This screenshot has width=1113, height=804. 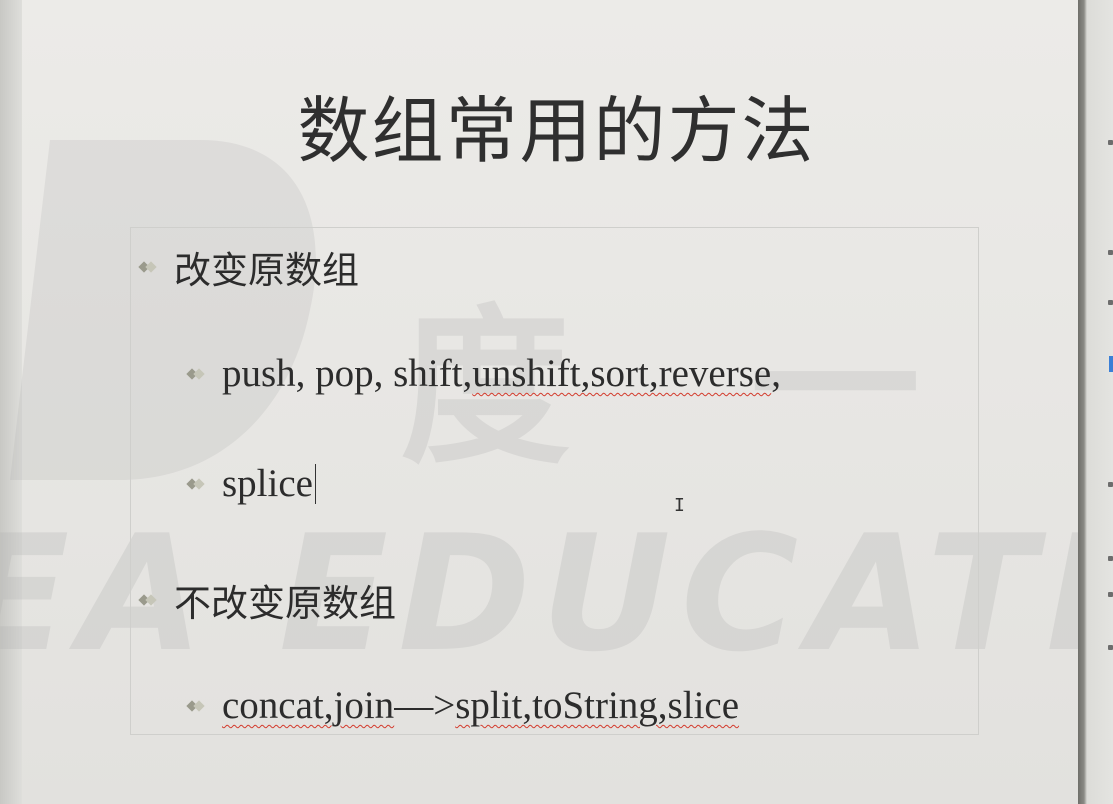 I want to click on slide-title: 数组常用的方法, so click(x=556, y=124).